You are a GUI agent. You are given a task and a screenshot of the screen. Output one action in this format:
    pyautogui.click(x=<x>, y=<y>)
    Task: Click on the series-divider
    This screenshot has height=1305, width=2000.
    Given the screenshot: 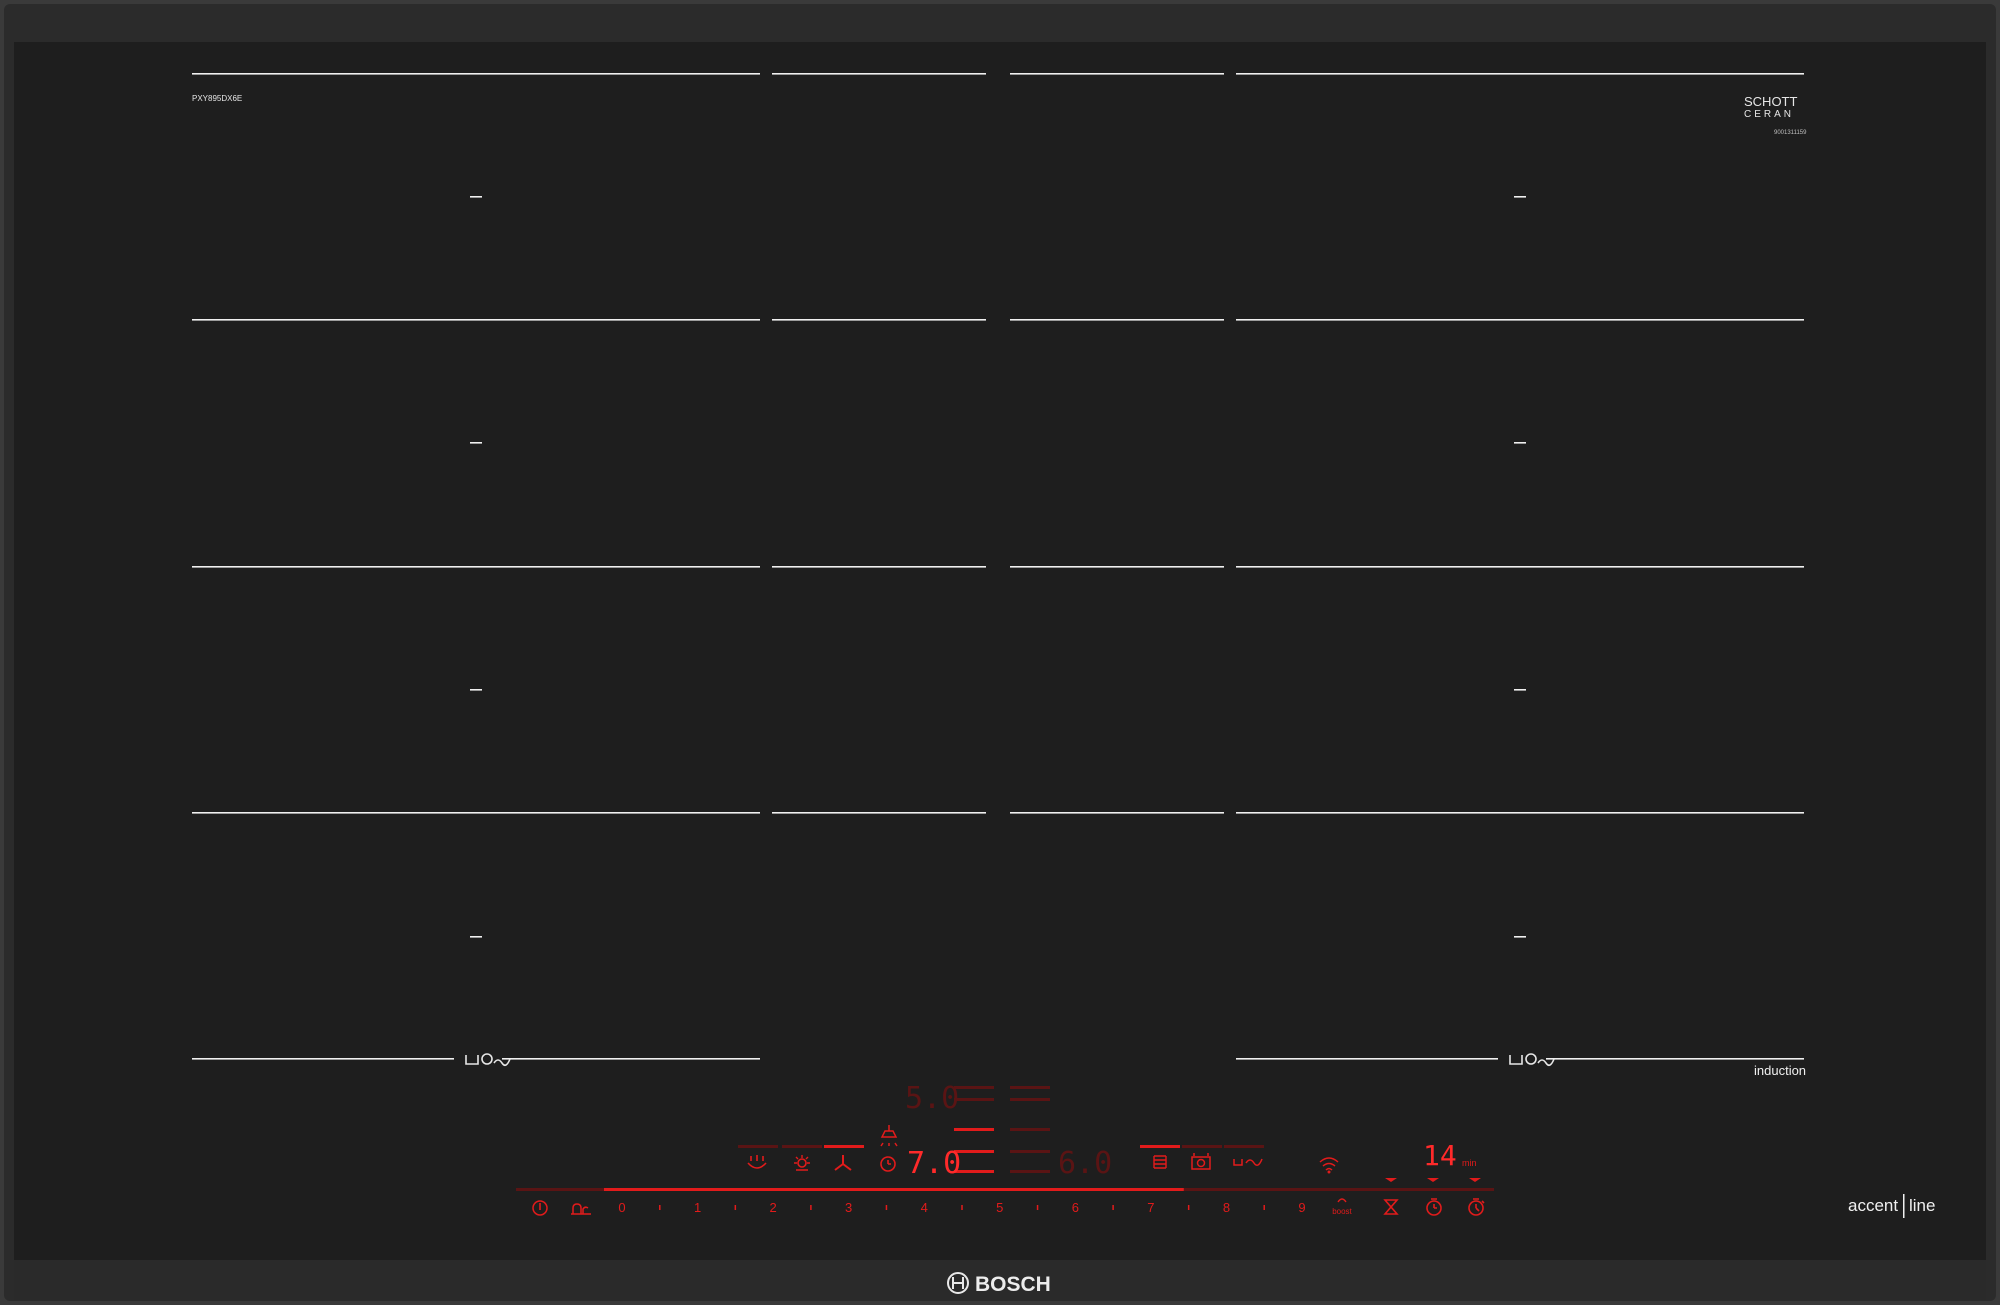 What is the action you would take?
    pyautogui.click(x=1904, y=1206)
    